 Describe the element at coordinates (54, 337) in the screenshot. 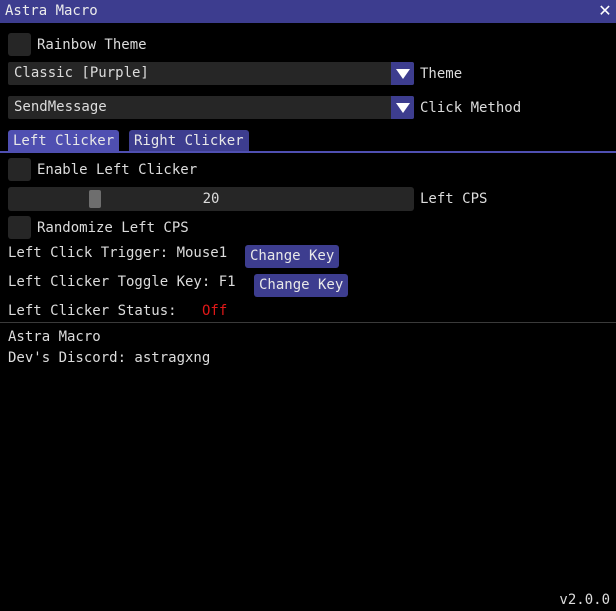

I see `footer-app-name: Astra Macro` at that location.